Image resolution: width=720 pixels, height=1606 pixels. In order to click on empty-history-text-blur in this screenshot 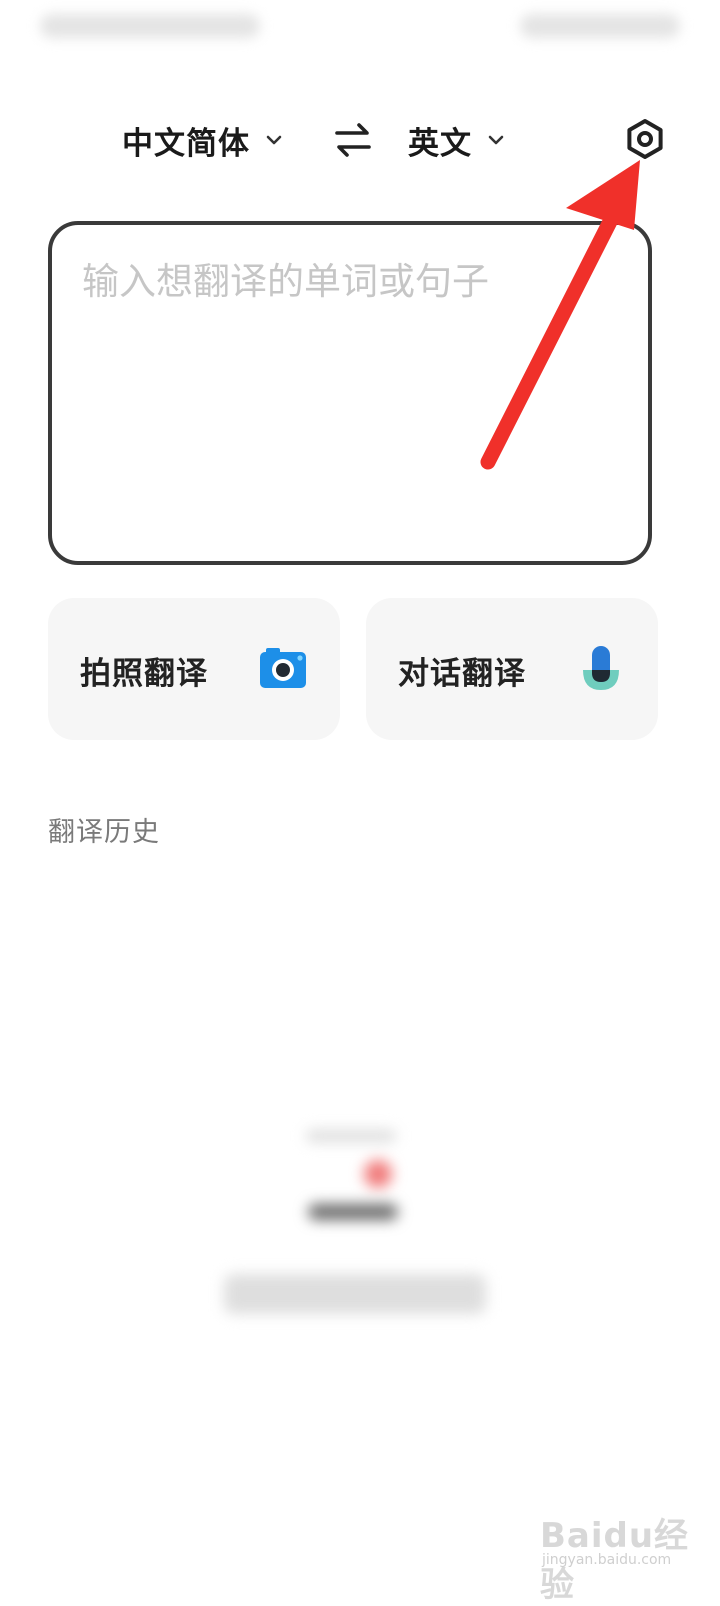, I will do `click(355, 1294)`.